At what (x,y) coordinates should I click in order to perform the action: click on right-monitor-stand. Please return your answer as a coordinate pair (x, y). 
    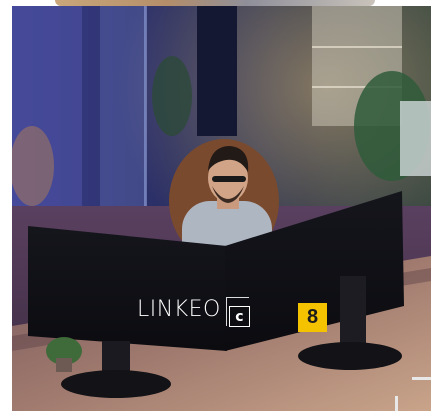
    Looking at the image, I should click on (353, 311).